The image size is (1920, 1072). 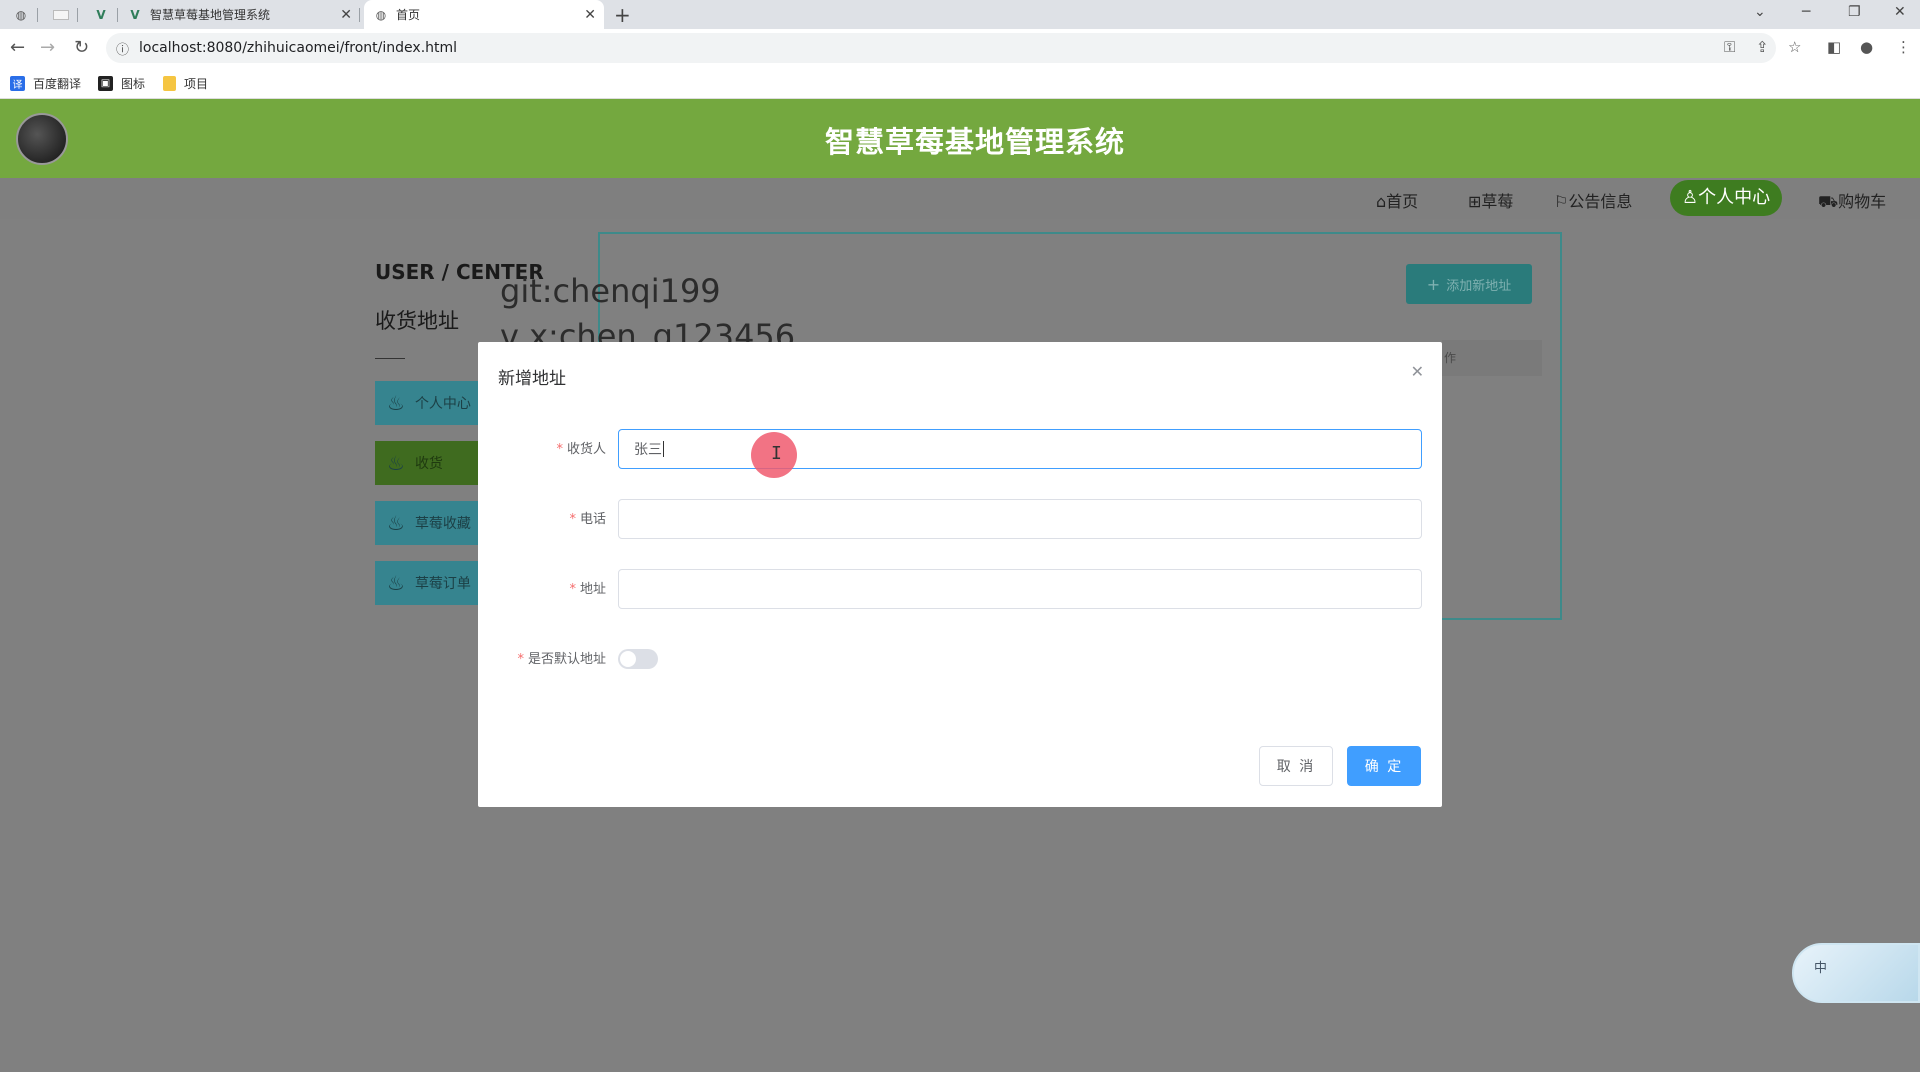 What do you see at coordinates (1734, 197) in the screenshot?
I see `nav-label: 个人中心` at bounding box center [1734, 197].